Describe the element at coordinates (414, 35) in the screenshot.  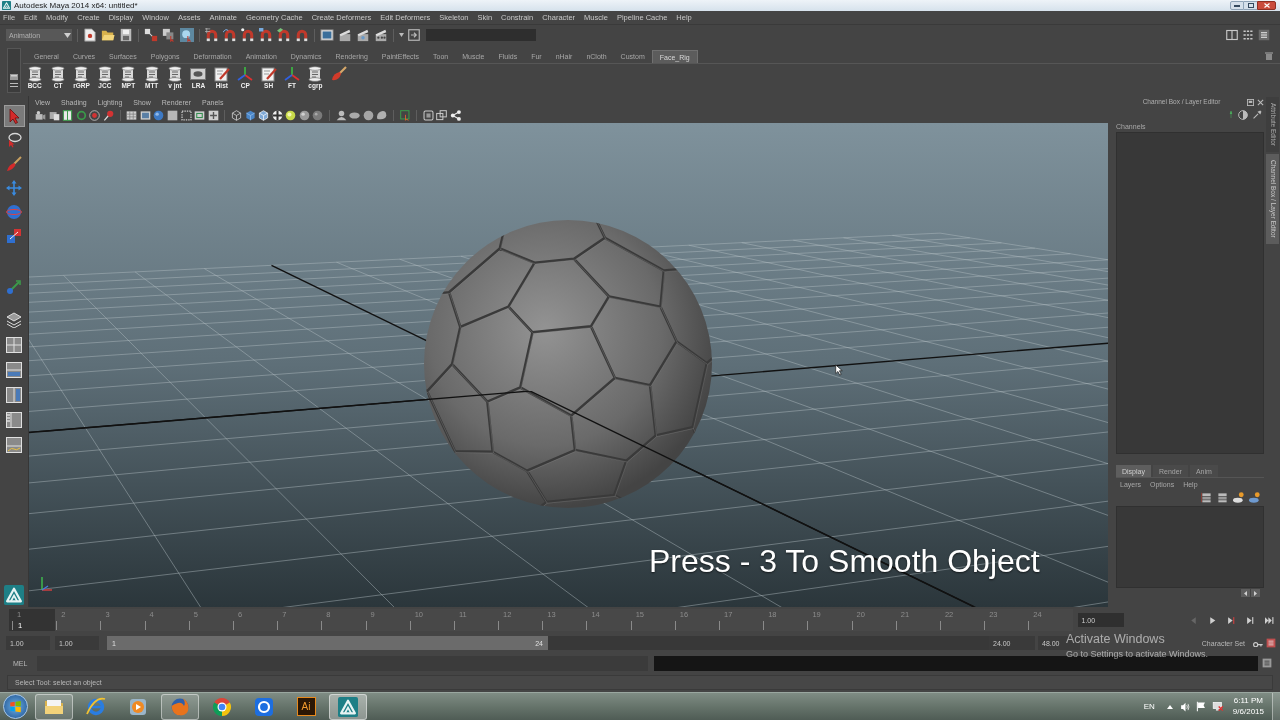
I see `arrow-box-icon` at that location.